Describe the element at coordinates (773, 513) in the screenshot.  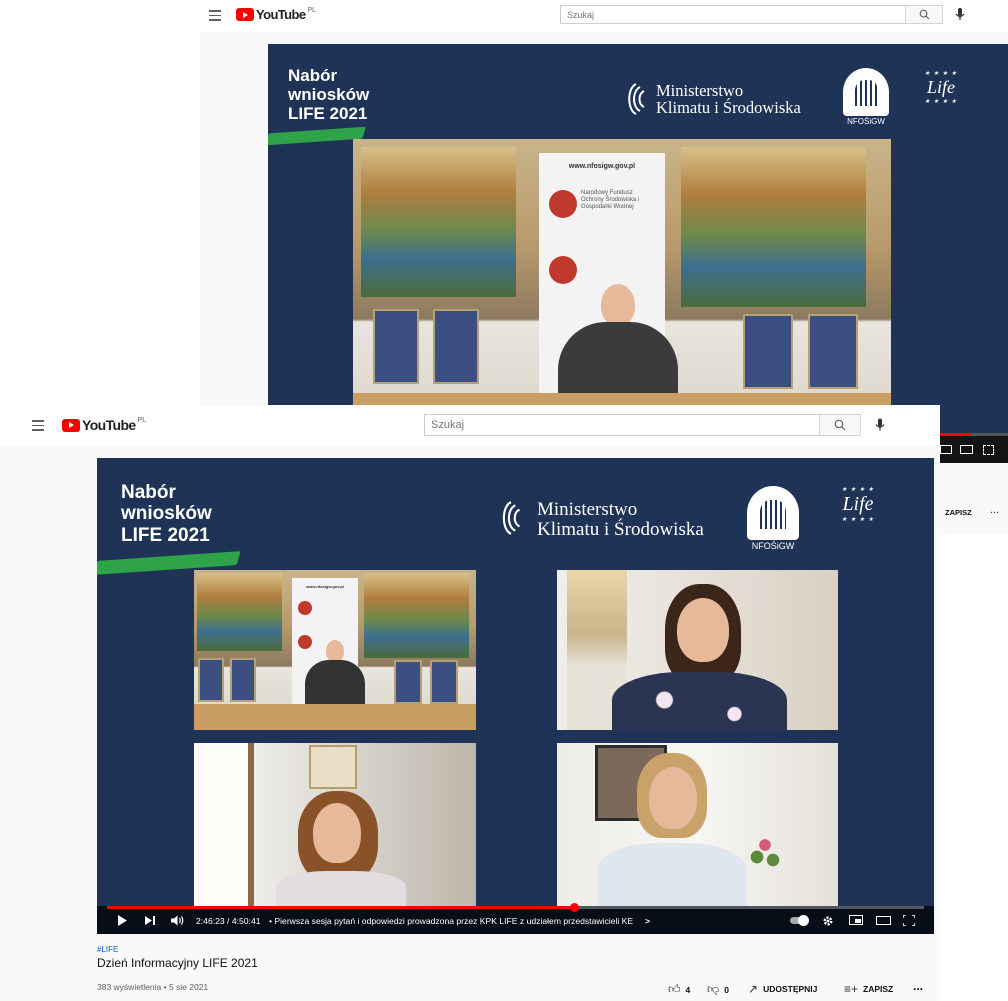
I see `nfosigw-emblem-icon` at that location.